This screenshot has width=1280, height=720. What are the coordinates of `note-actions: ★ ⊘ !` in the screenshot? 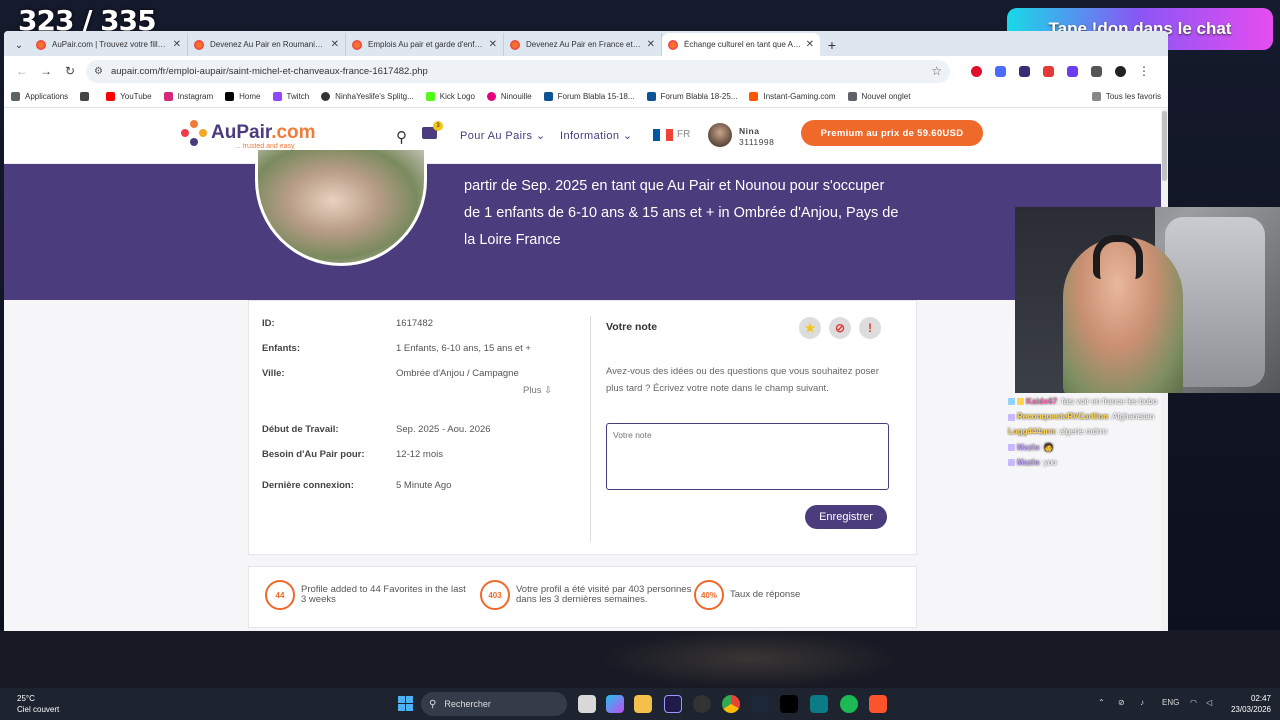 It's located at (840, 328).